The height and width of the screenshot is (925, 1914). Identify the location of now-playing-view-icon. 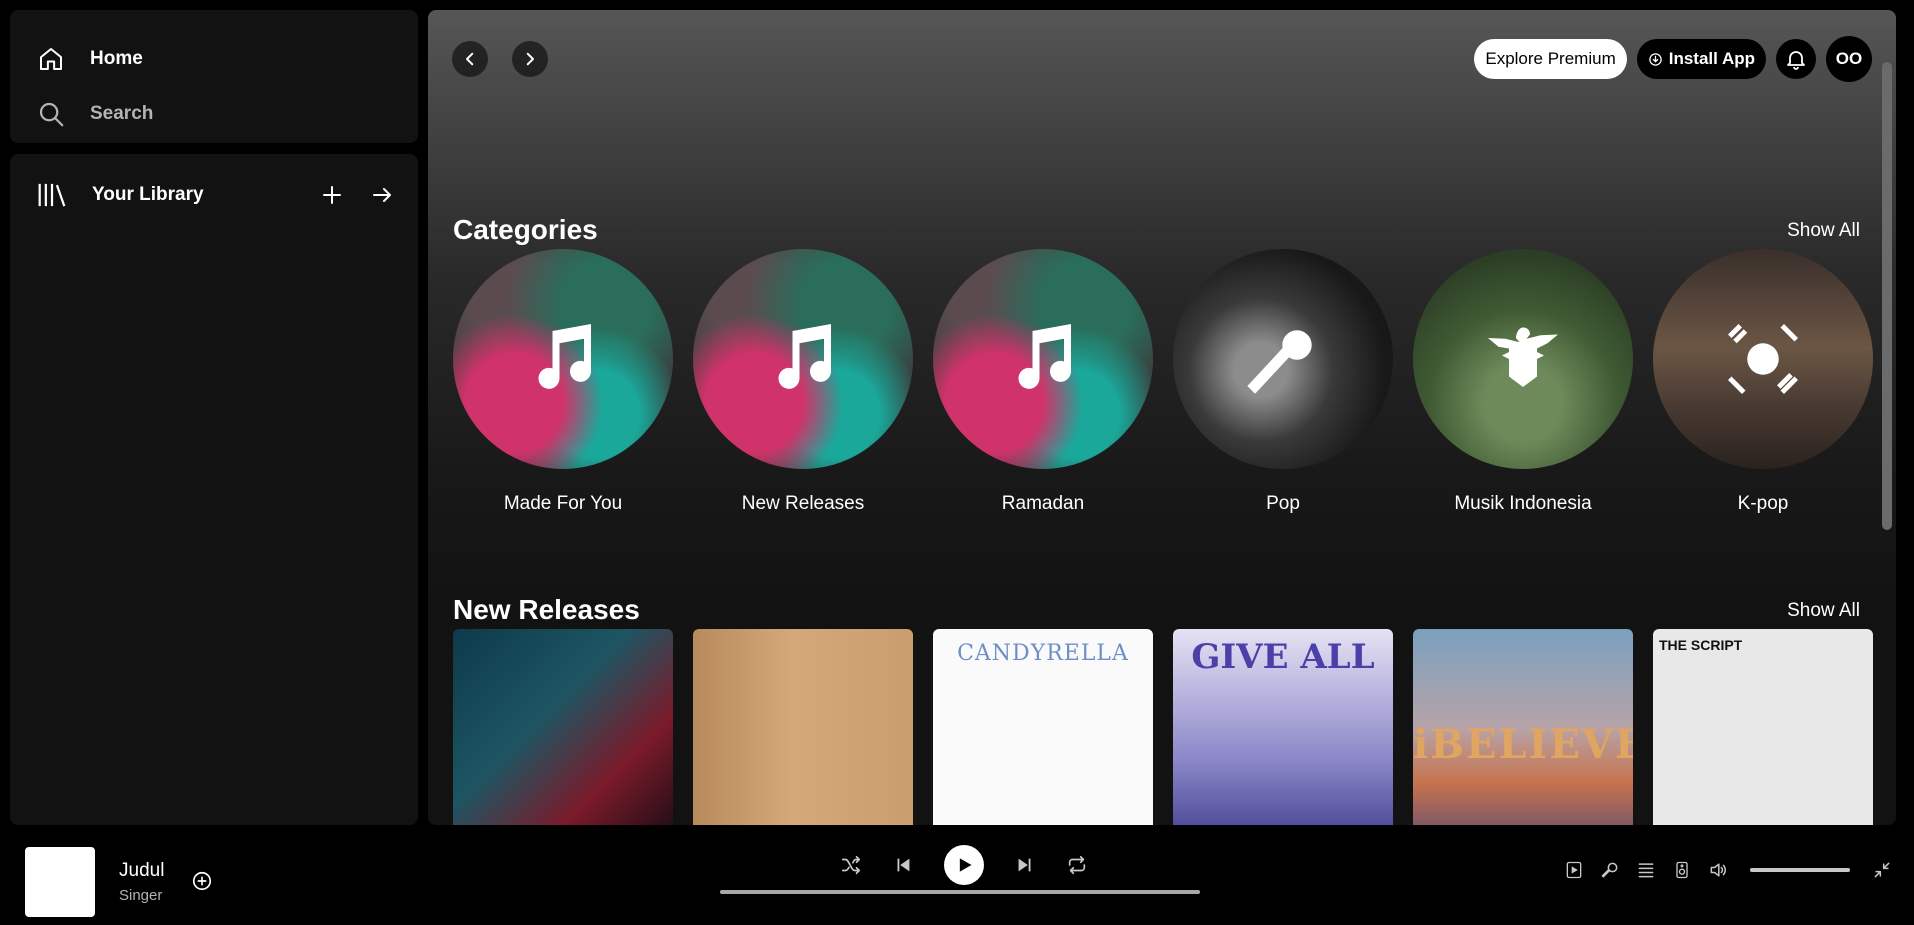
(1574, 870).